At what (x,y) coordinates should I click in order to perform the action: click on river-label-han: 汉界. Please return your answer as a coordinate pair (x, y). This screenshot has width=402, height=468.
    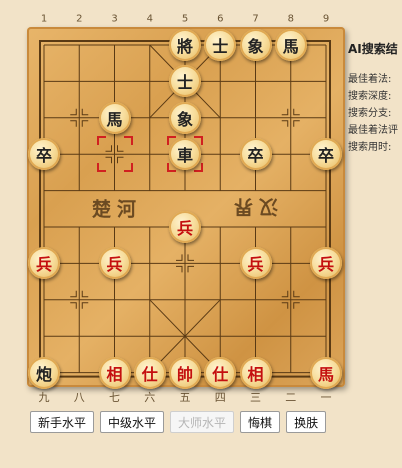
    Looking at the image, I should click on (253, 206).